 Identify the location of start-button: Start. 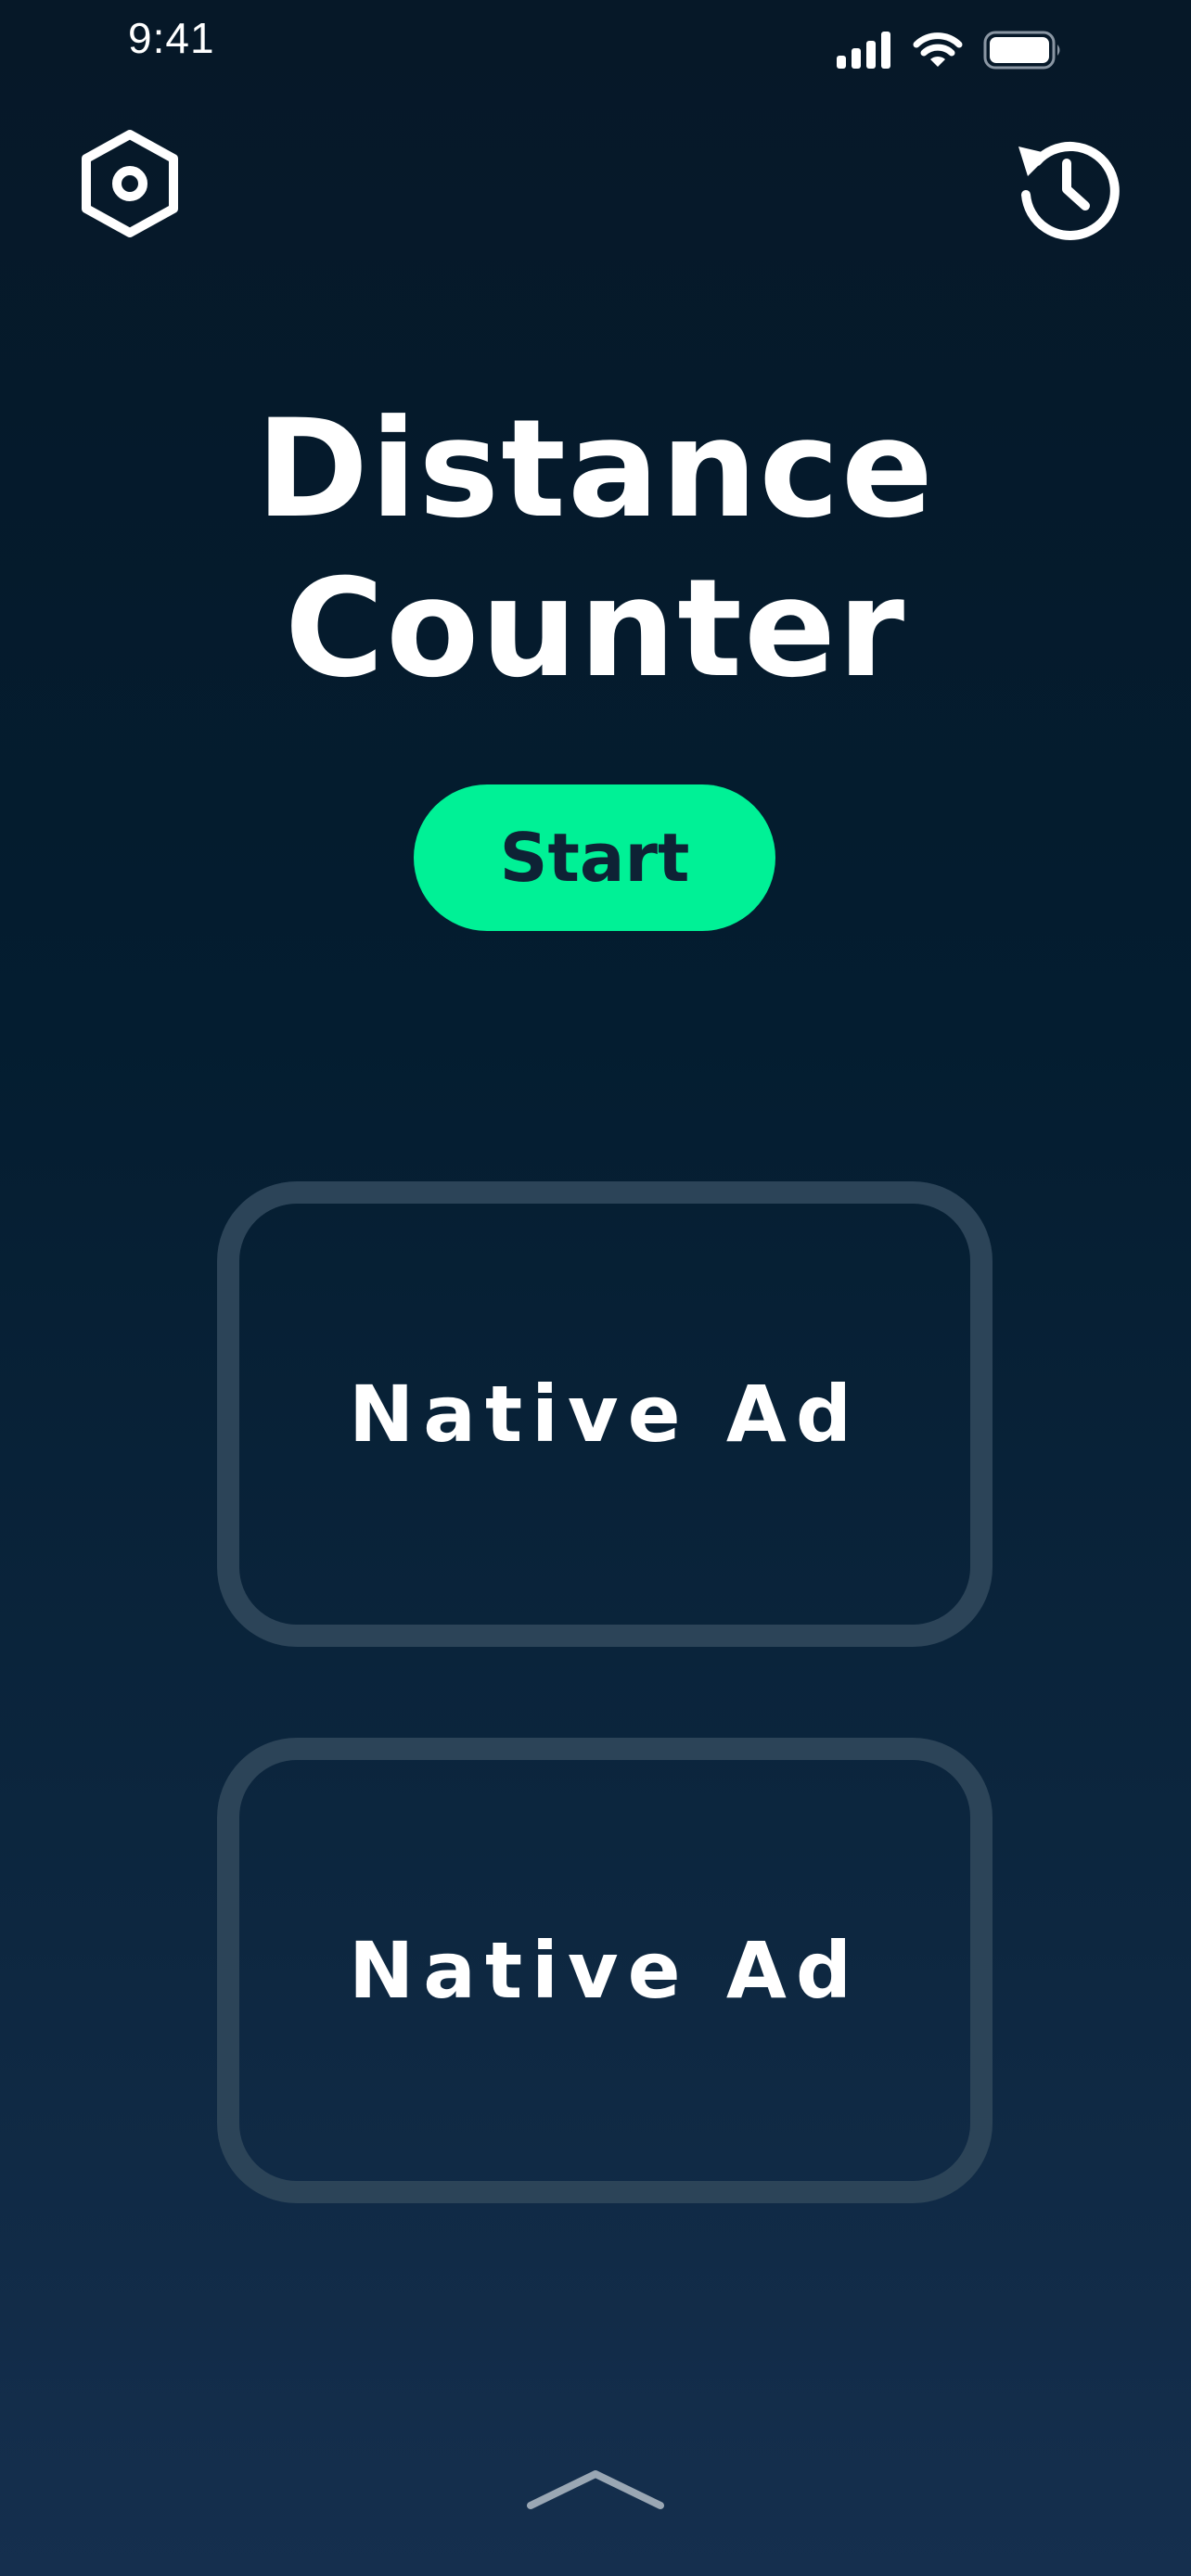
(594, 857).